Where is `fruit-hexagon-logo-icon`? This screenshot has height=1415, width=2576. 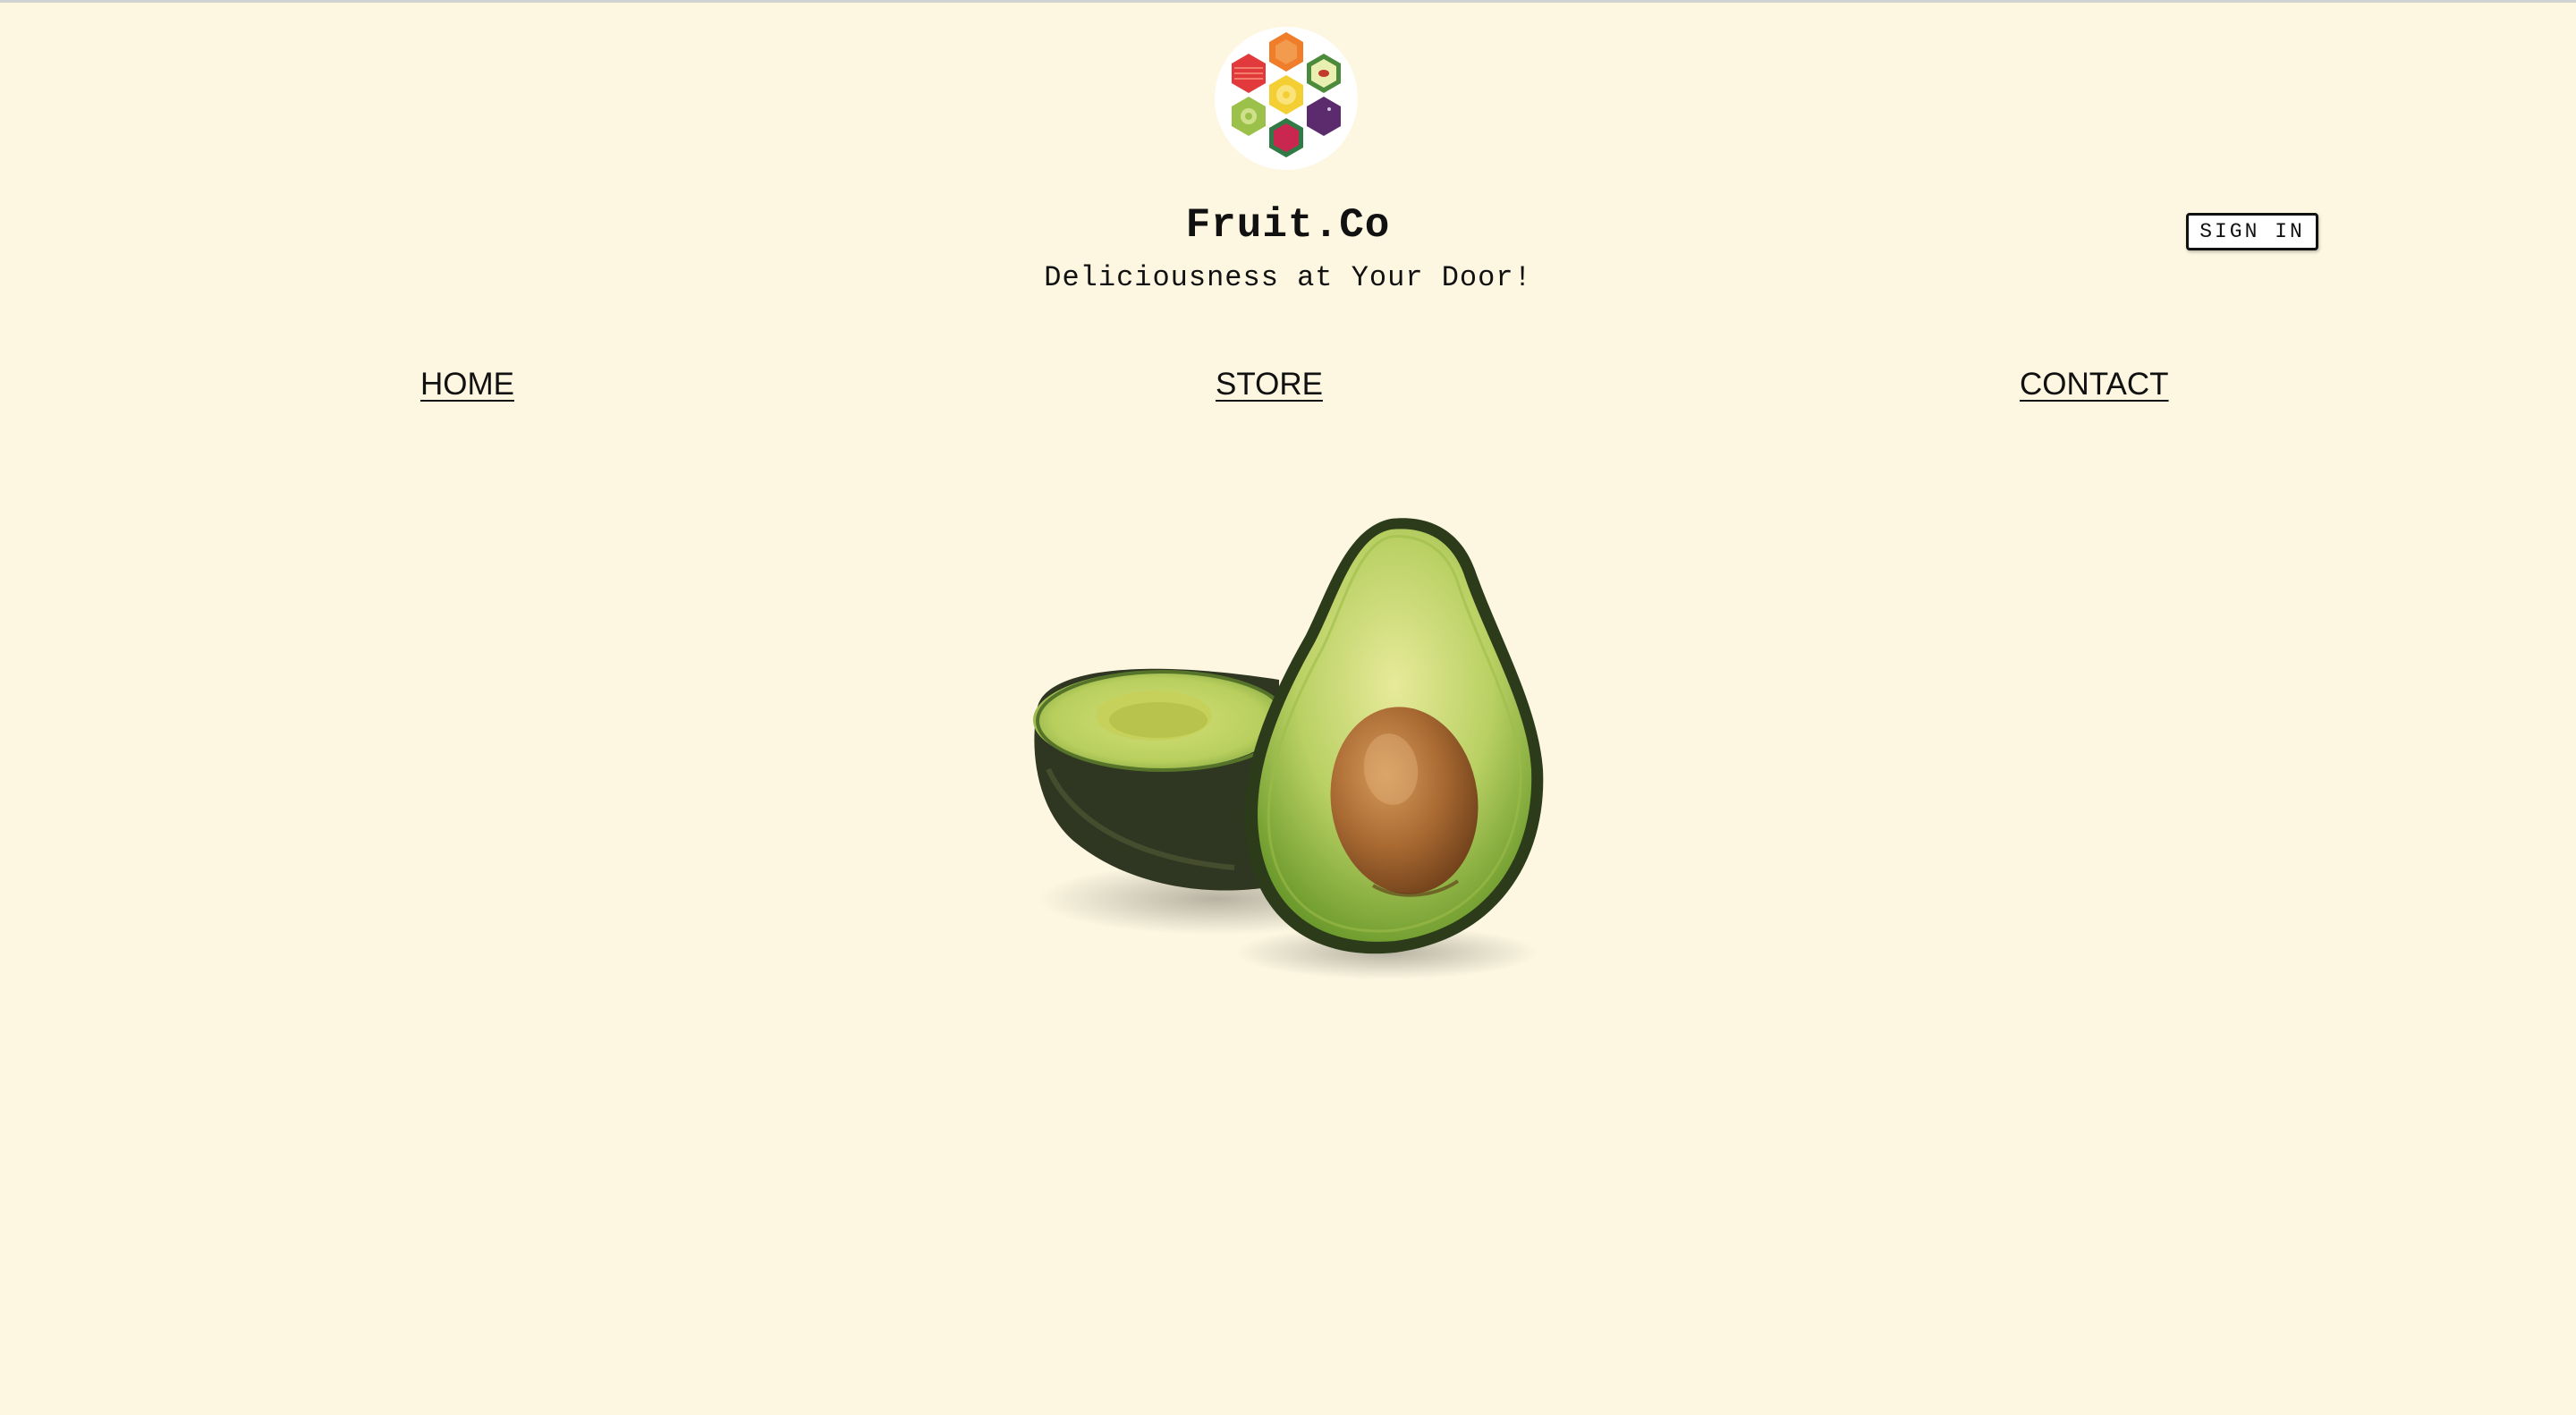
fruit-hexagon-logo-icon is located at coordinates (1286, 99).